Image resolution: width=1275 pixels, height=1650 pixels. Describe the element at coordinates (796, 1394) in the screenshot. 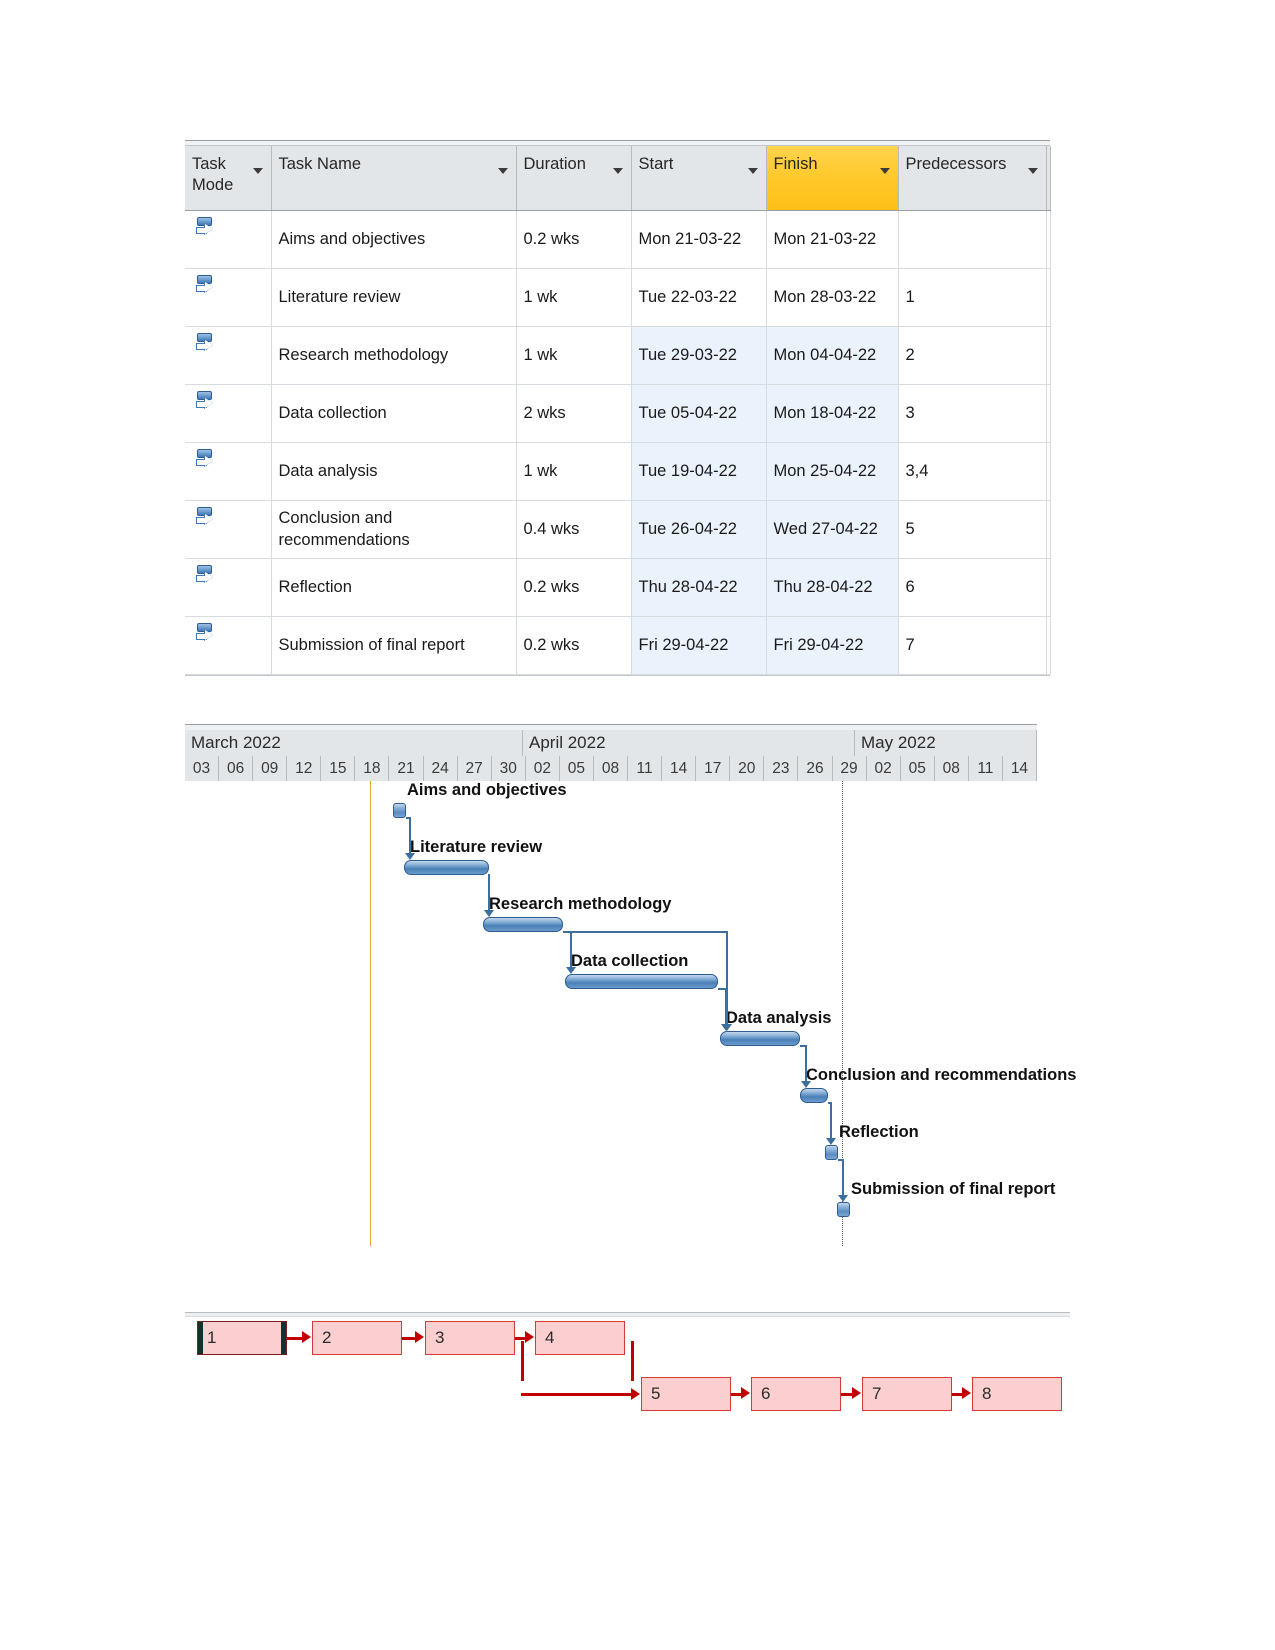

I see `network-node-6: 6` at that location.